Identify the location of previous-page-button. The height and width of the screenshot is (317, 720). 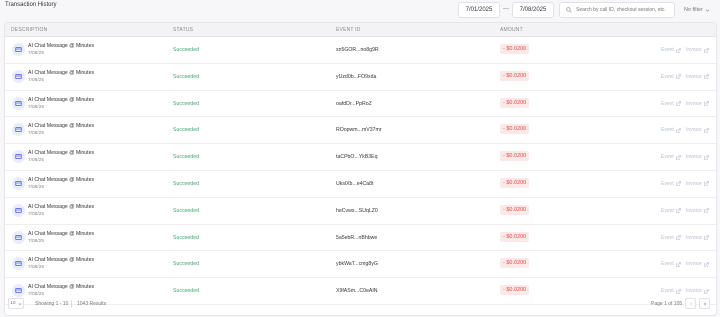
(690, 303).